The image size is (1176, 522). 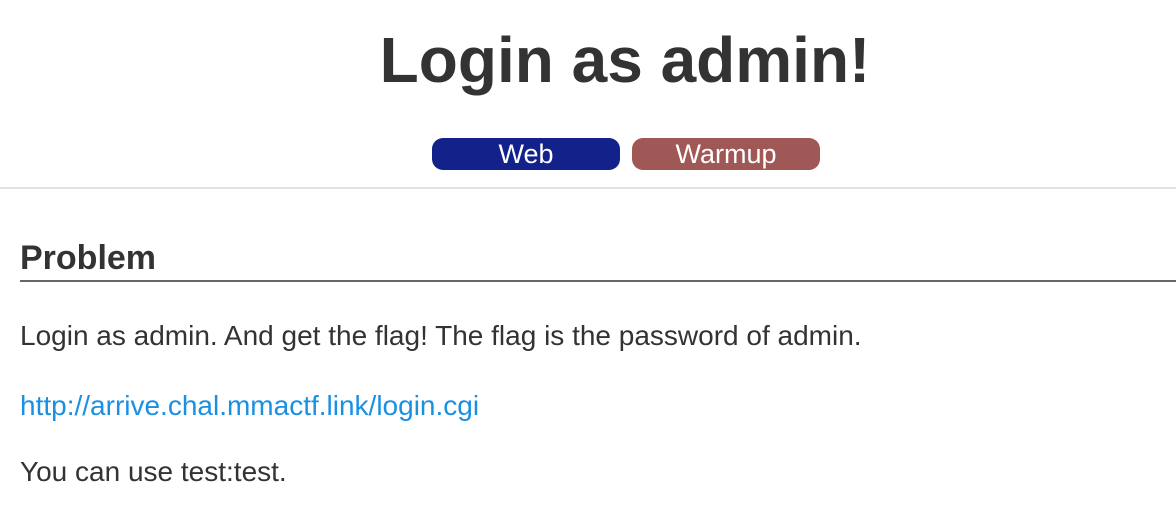 I want to click on challenge-link: http://arrive.chal.mmactf.link/login.cgi, so click(x=249, y=405).